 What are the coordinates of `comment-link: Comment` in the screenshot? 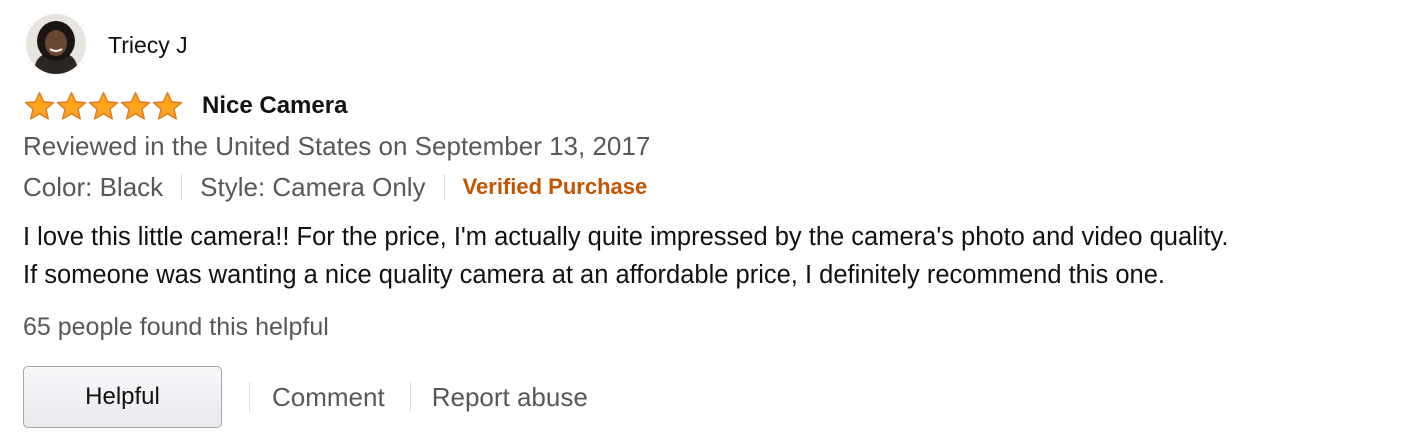 It's located at (328, 397).